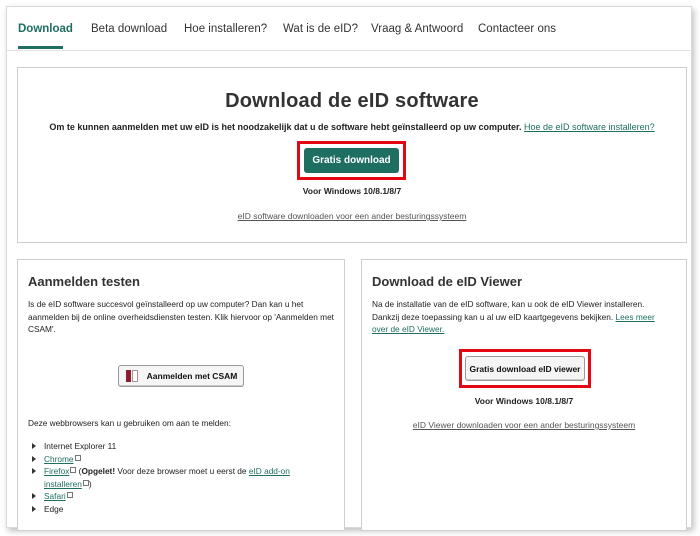  I want to click on list-item: Safari, so click(162, 496).